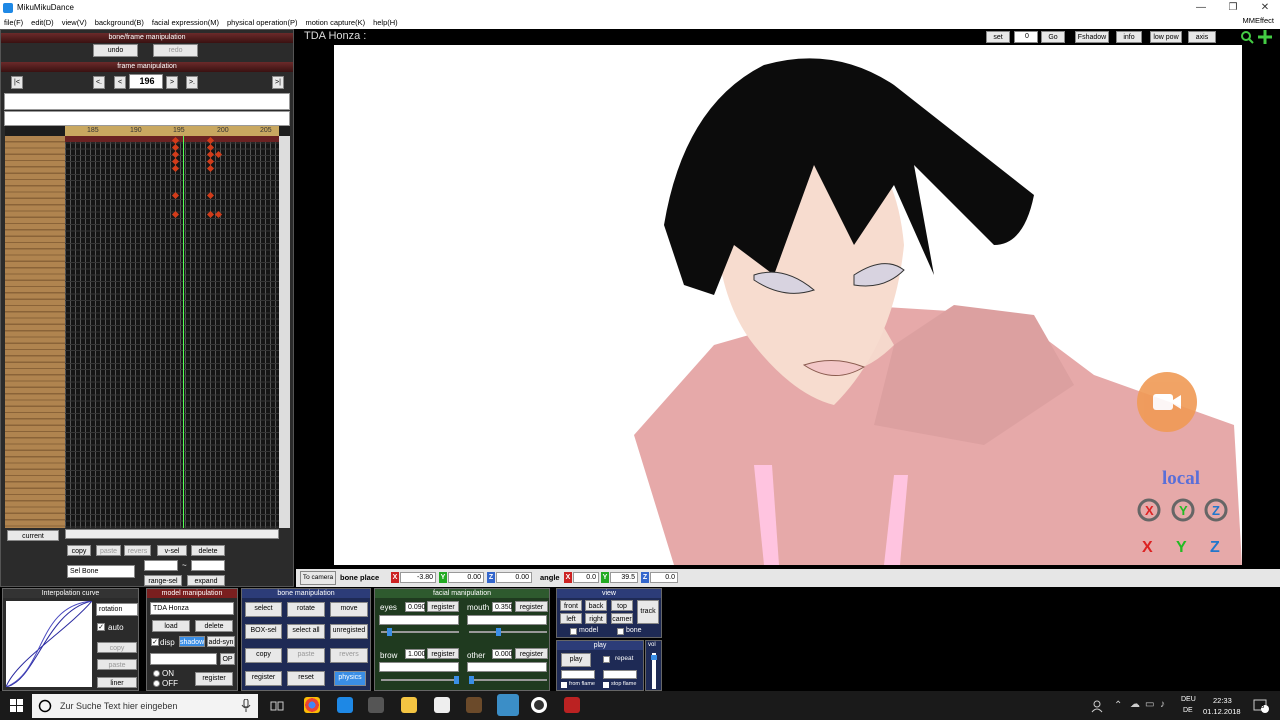  Describe the element at coordinates (507, 667) in the screenshot. I see `other-morph-select` at that location.